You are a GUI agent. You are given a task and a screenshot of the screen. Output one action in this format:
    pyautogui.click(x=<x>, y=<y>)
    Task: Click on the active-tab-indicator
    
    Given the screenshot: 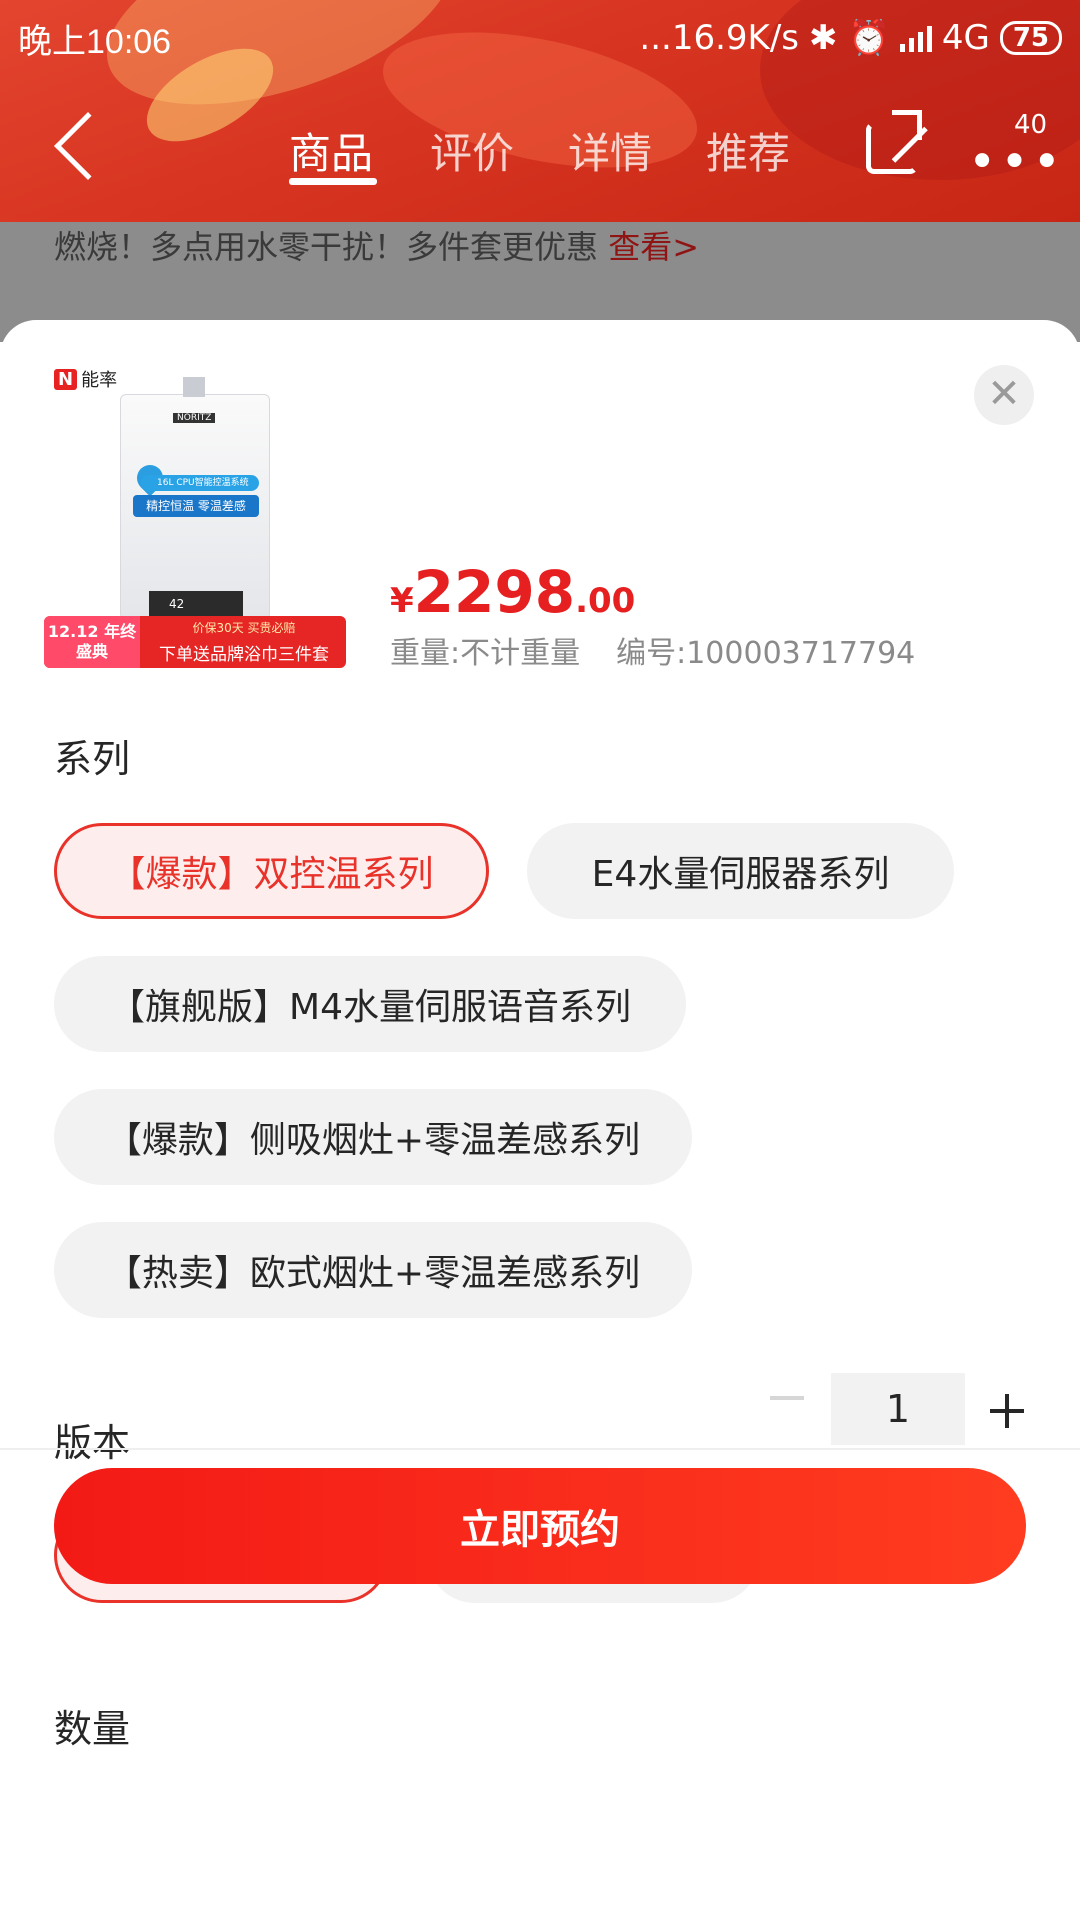 What is the action you would take?
    pyautogui.click(x=333, y=181)
    